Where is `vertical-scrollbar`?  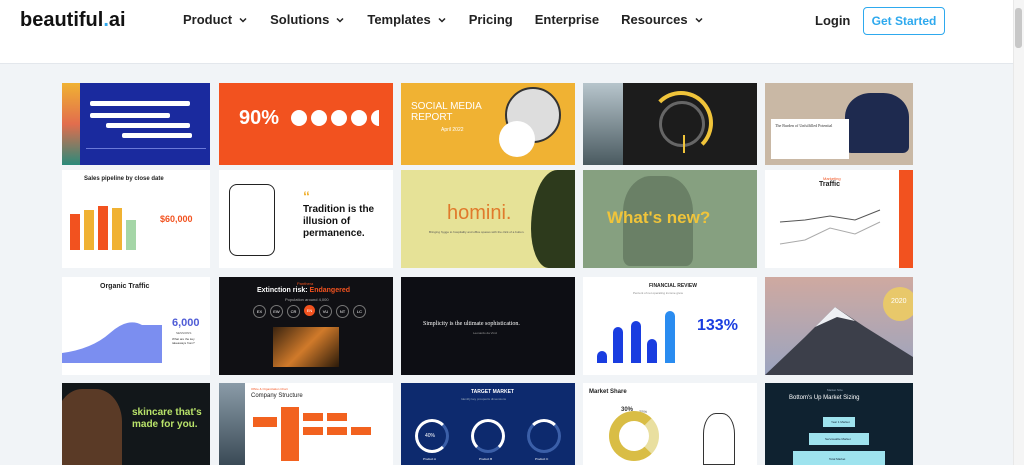 vertical-scrollbar is located at coordinates (1018, 232).